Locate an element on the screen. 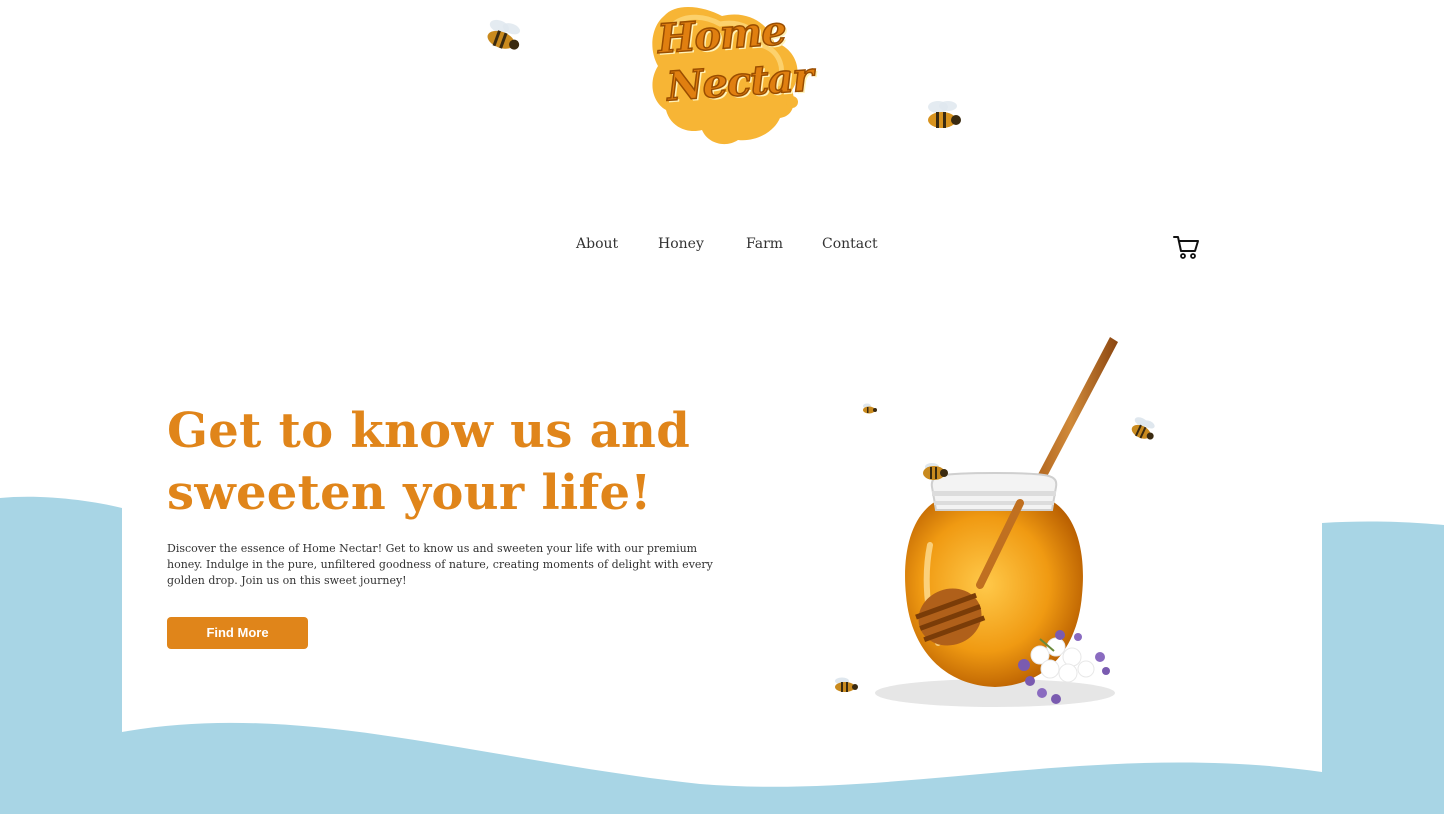 Image resolution: width=1444 pixels, height=814 pixels. hero-title: Get to know us and sweeten your life! is located at coordinates (467, 462).